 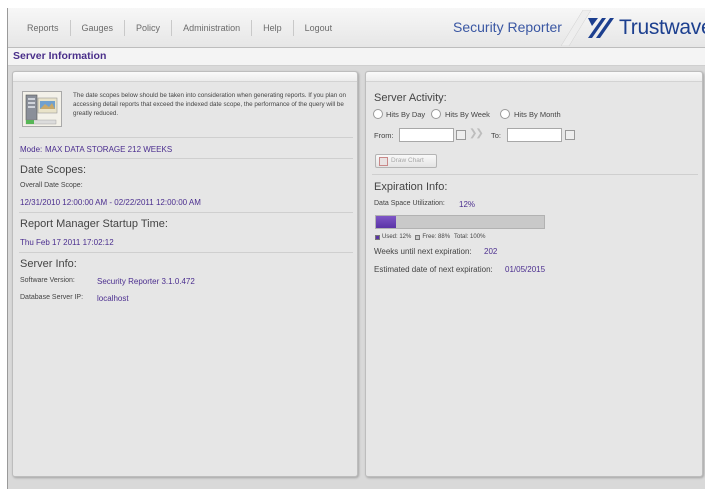 I want to click on radio-hits-by-week, so click(x=436, y=114).